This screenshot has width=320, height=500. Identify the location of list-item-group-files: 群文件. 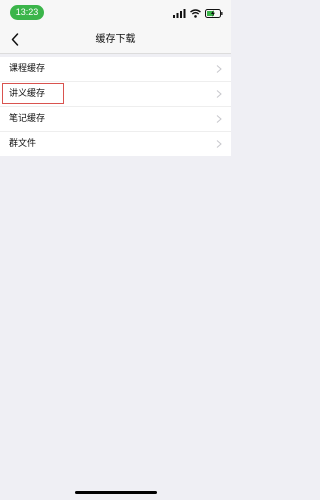
(115, 144).